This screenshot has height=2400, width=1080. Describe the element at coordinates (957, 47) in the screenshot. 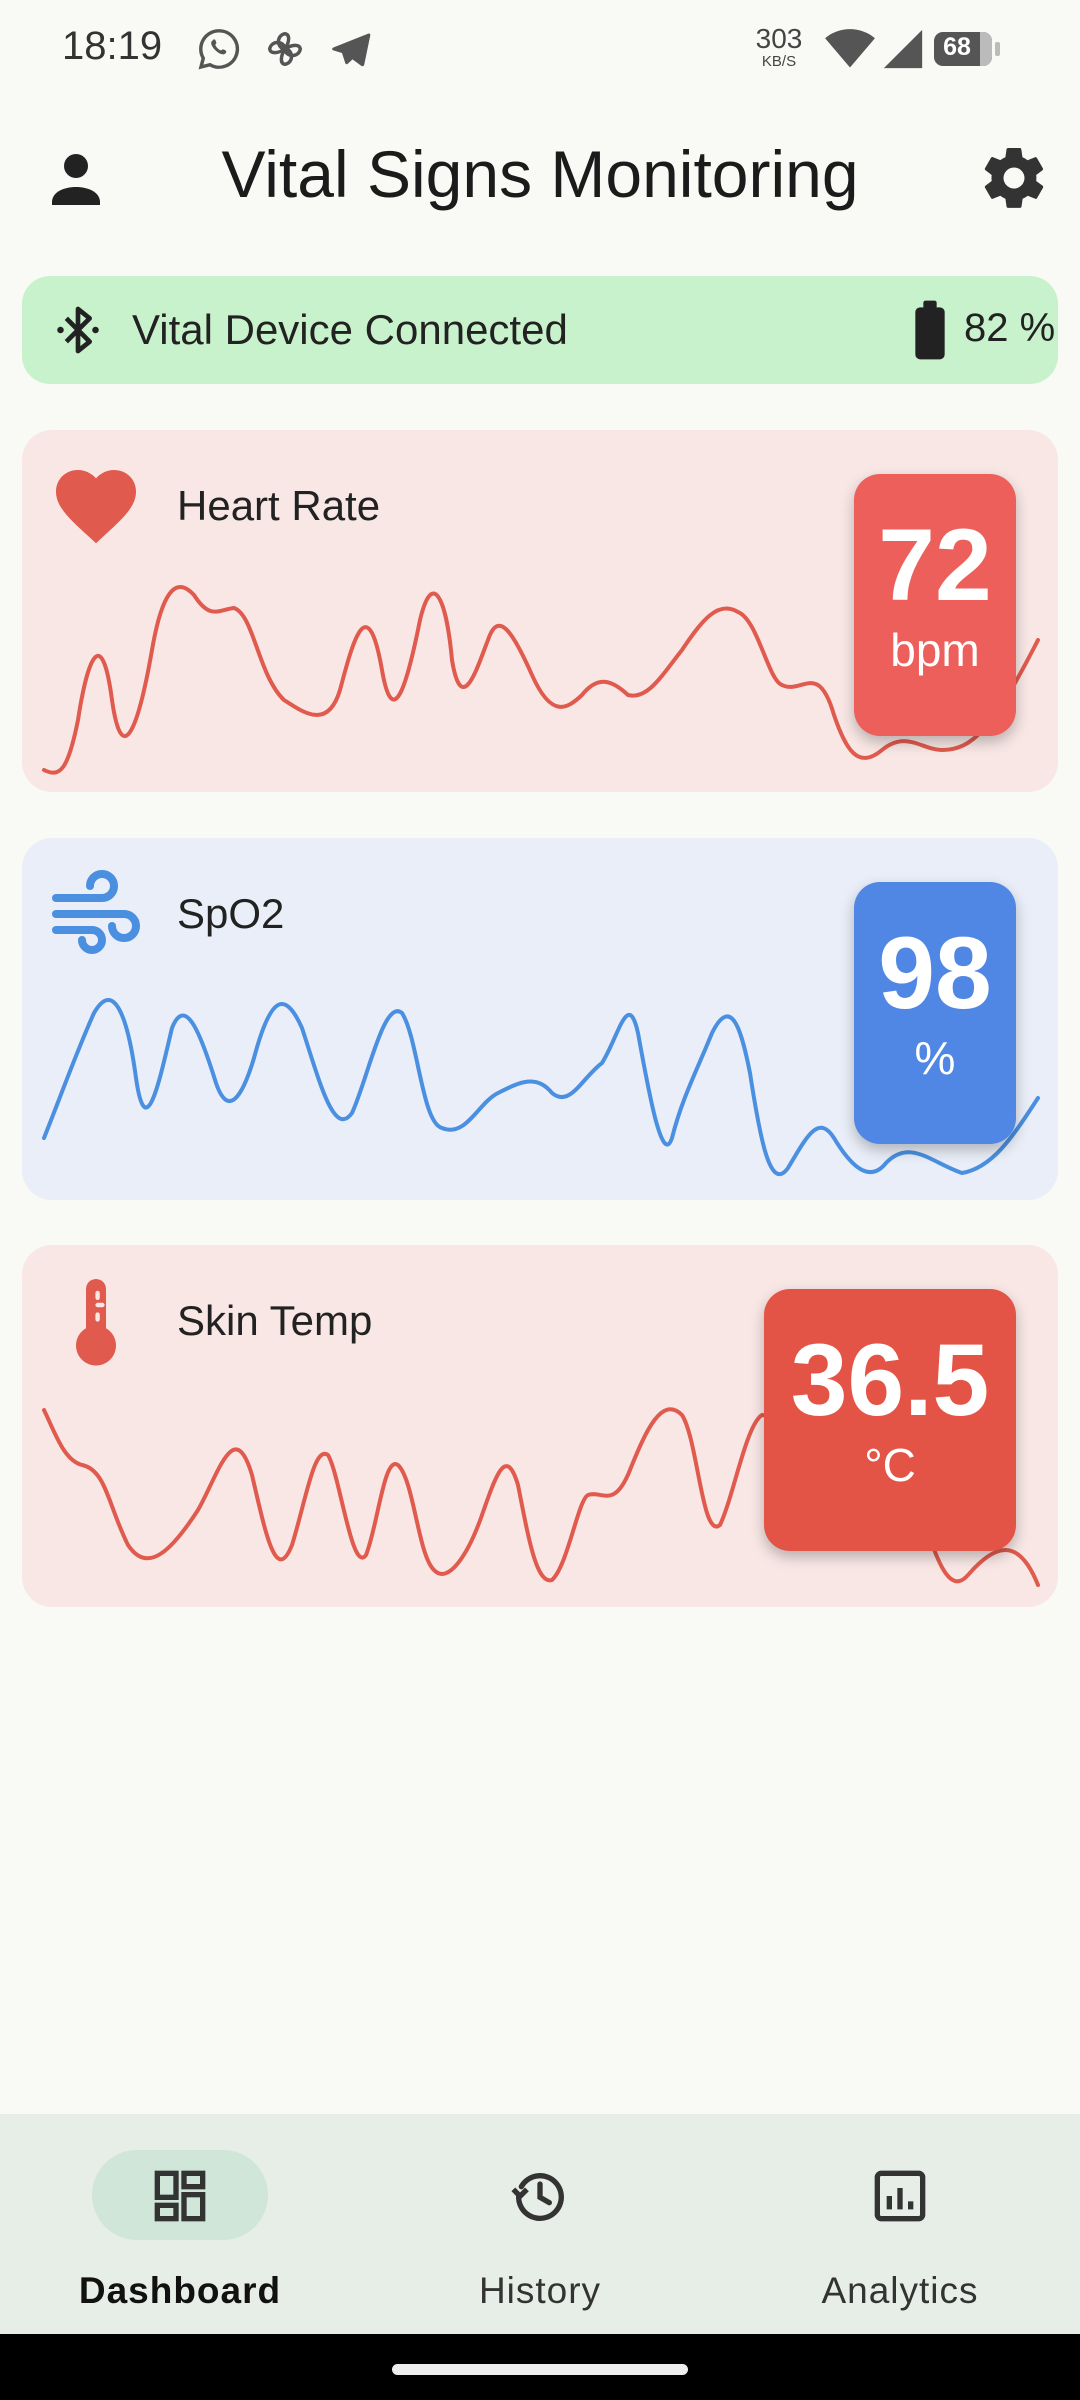

I see `battery-level: 68` at that location.